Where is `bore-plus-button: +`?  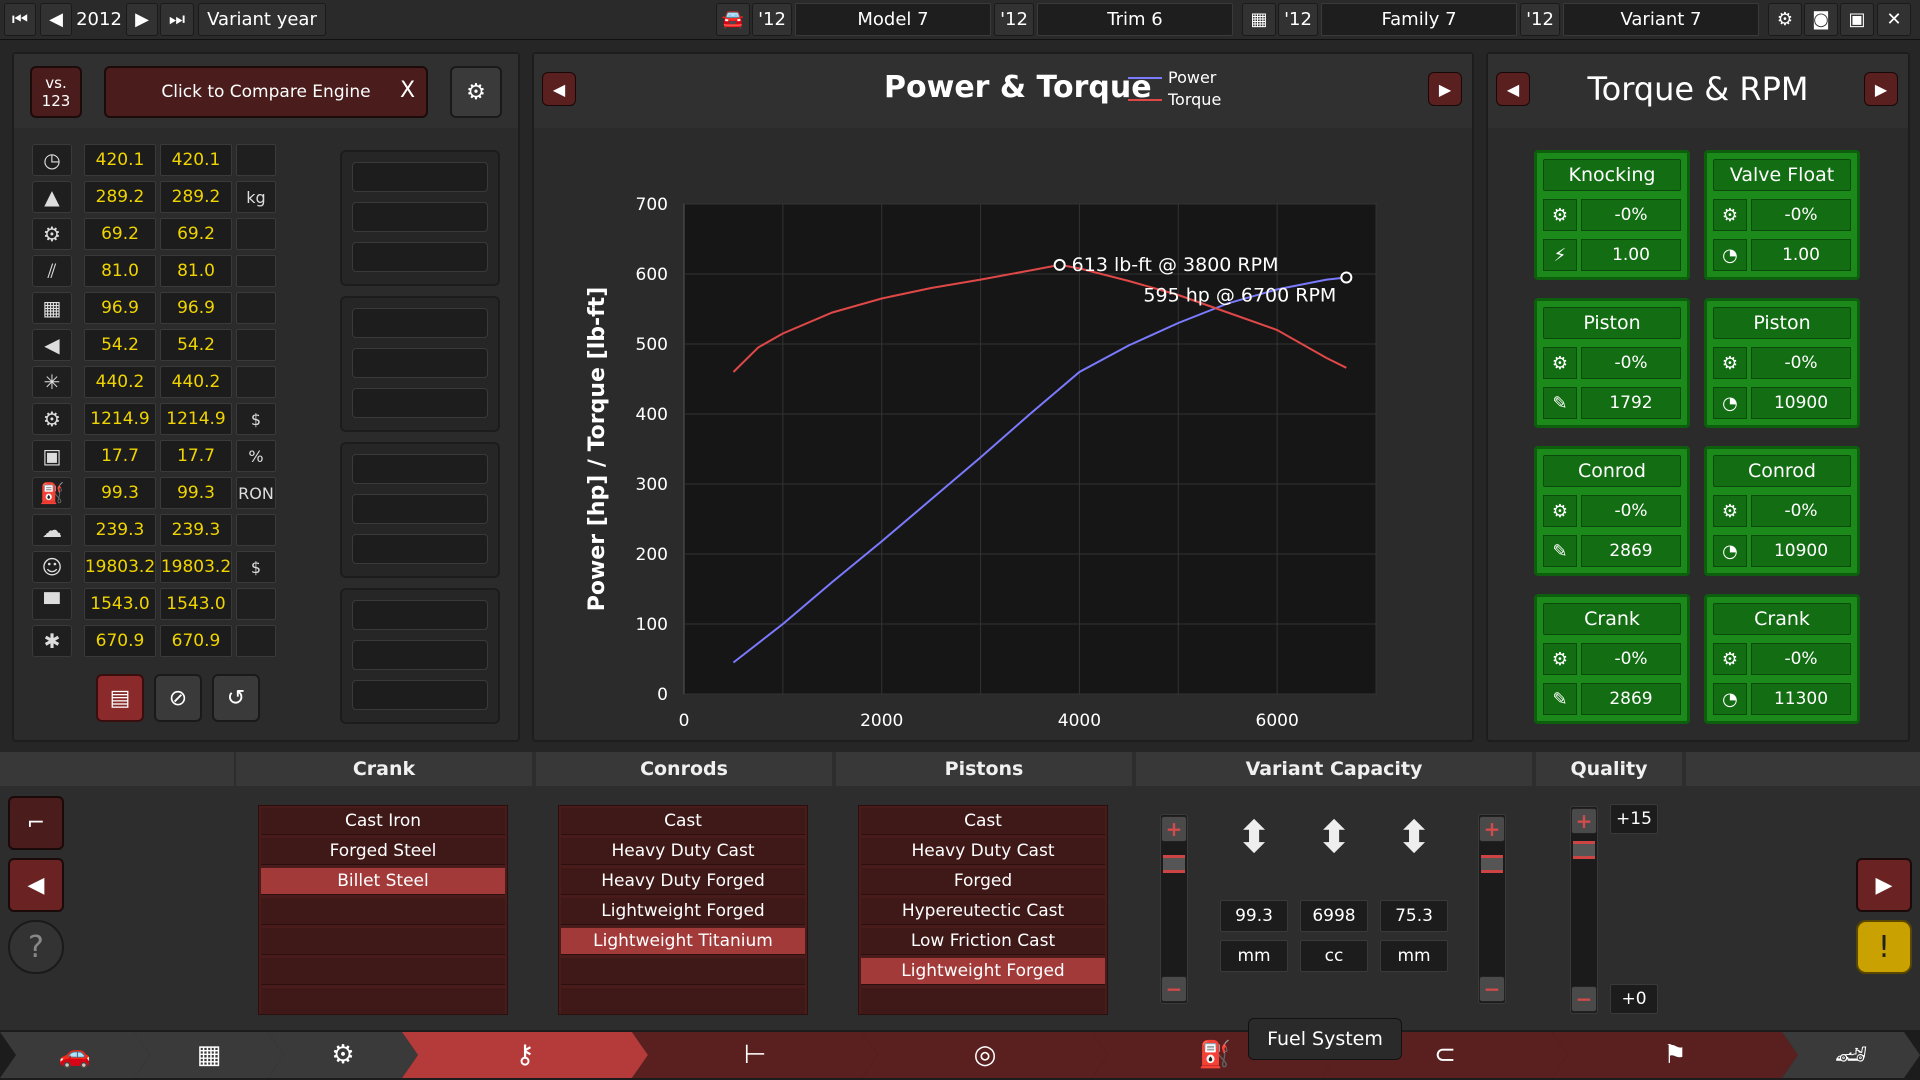
bore-plus-button: + is located at coordinates (1174, 829).